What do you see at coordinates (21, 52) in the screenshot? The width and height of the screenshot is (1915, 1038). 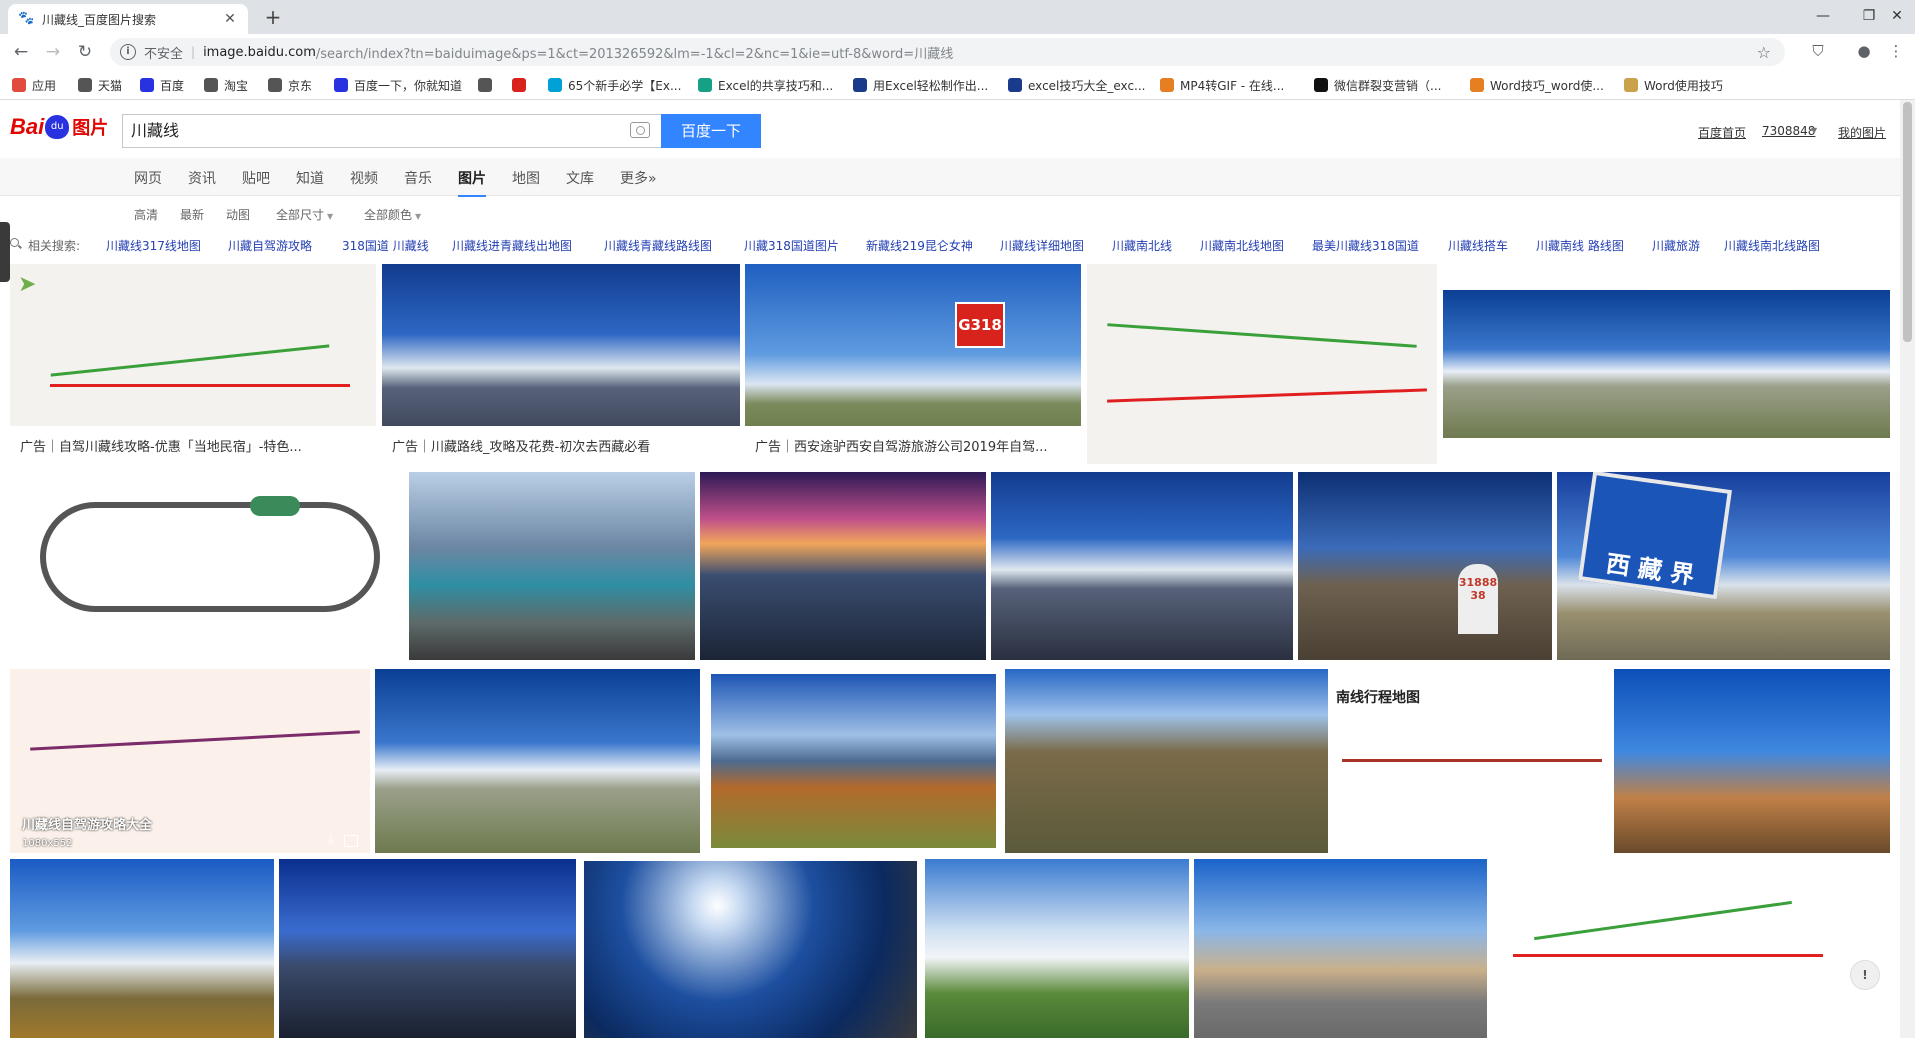 I see `back-icon: ←` at bounding box center [21, 52].